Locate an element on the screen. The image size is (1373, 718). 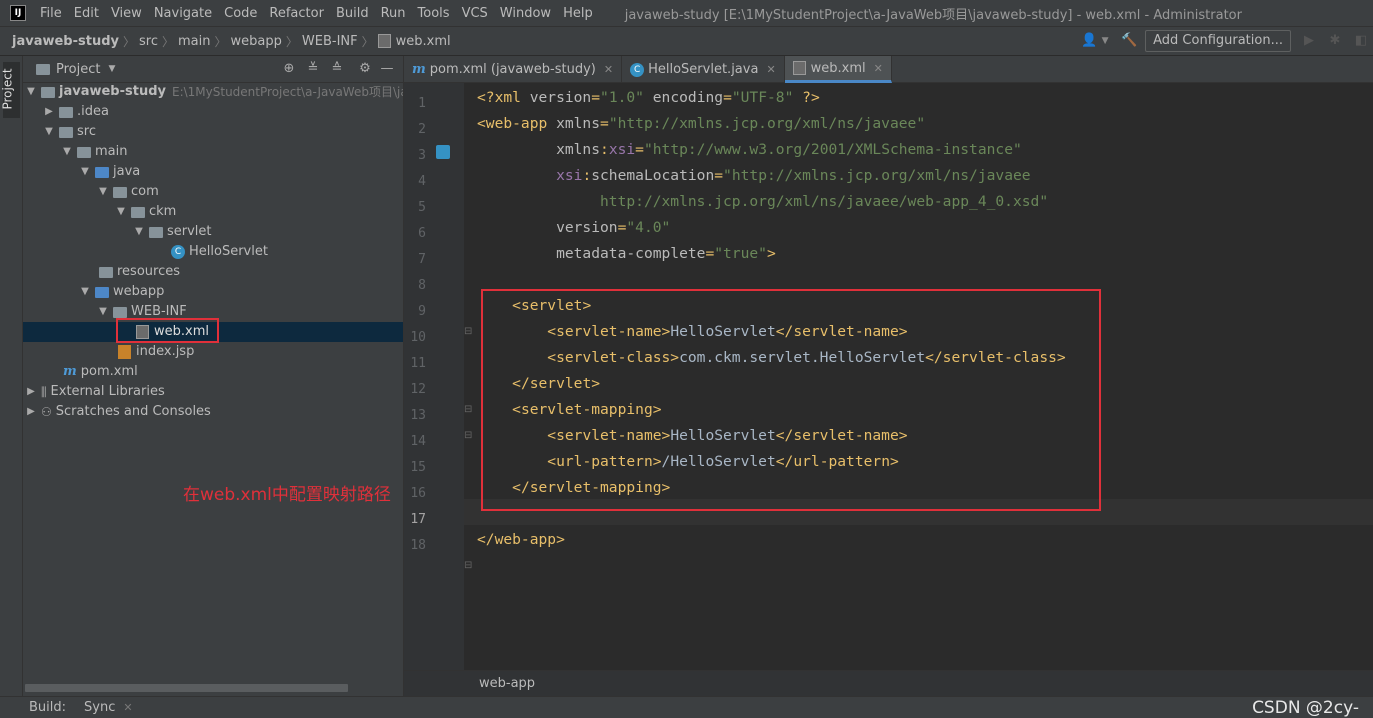
tab-pom-xml: m pom.xml (javaweb-study) ✕ is located at coordinates (513, 69).